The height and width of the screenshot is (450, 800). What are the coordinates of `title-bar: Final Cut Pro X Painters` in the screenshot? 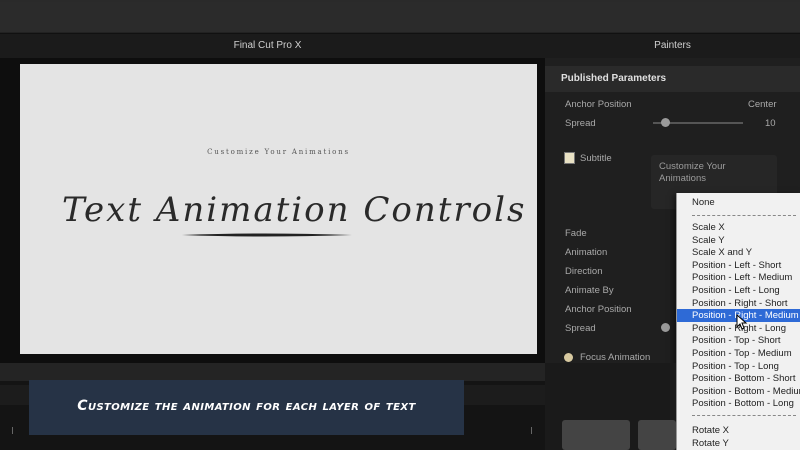 It's located at (400, 46).